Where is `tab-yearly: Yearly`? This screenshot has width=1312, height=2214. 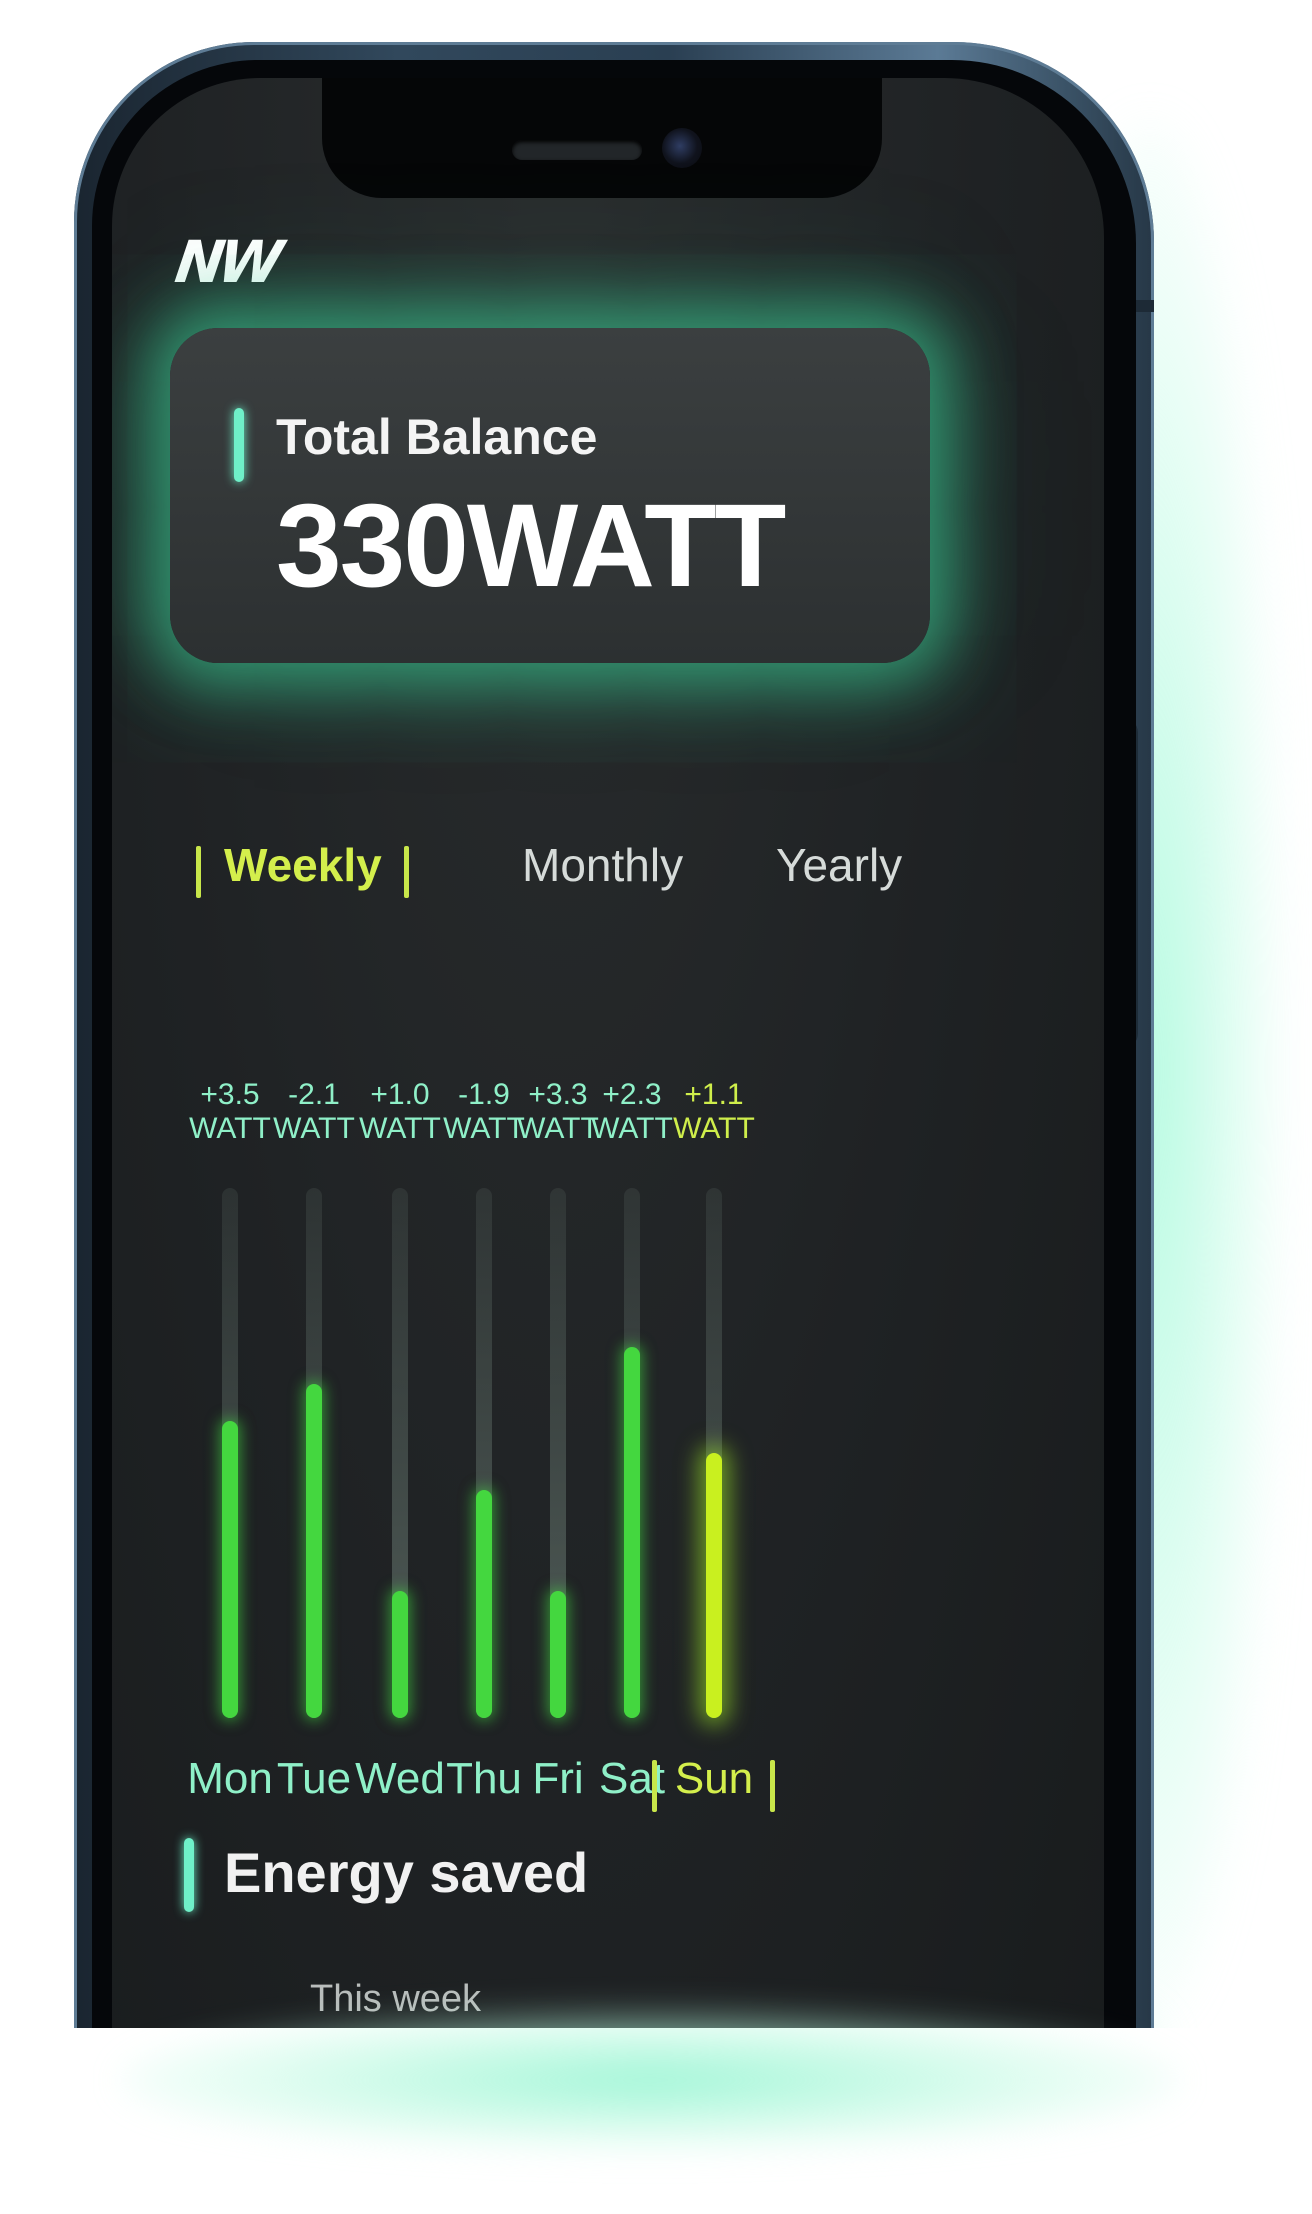 tab-yearly: Yearly is located at coordinates (839, 865).